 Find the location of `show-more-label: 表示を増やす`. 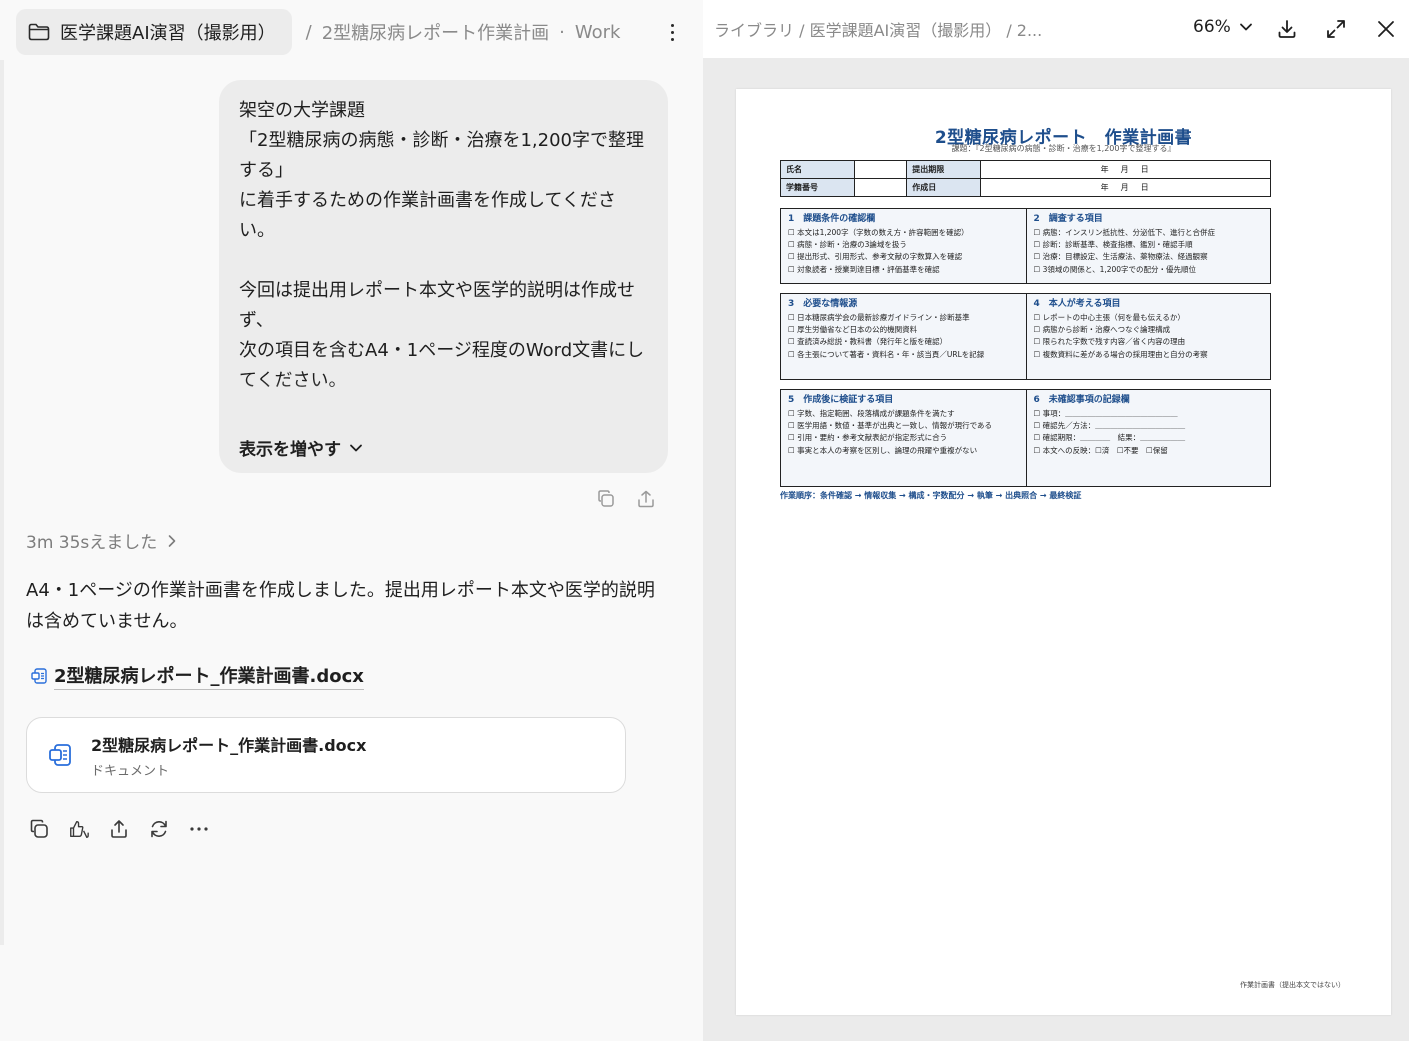

show-more-label: 表示を増やす is located at coordinates (290, 450).